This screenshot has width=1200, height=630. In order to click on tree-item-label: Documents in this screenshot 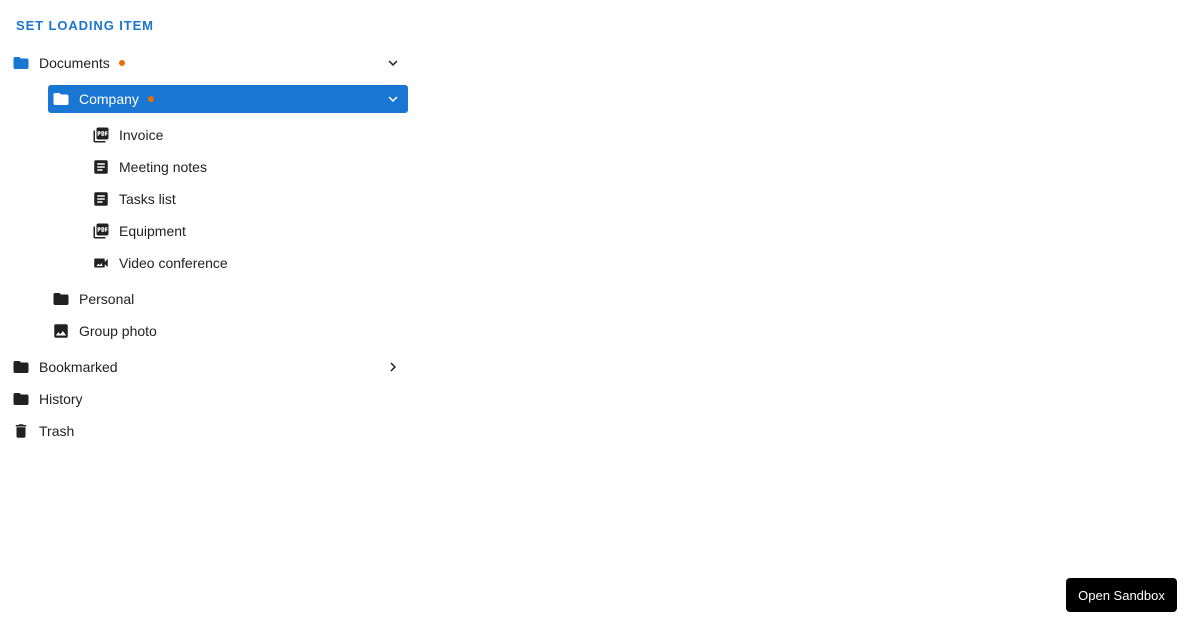, I will do `click(74, 63)`.